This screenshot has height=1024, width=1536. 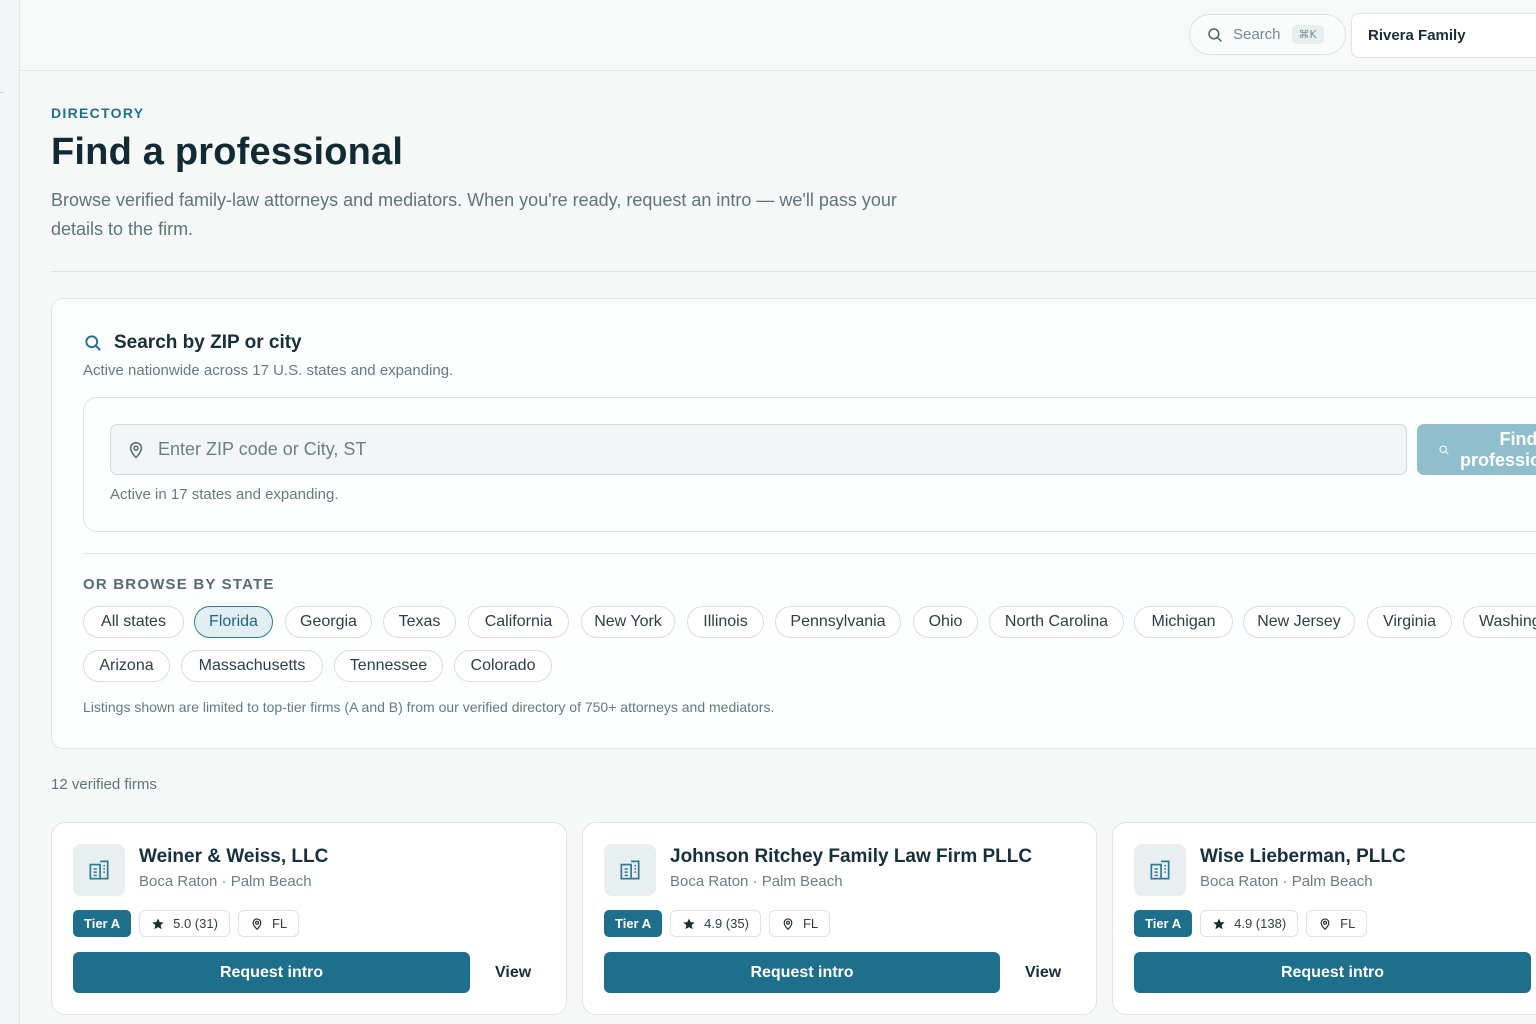 What do you see at coordinates (1257, 34) in the screenshot?
I see `global-search-label: Search` at bounding box center [1257, 34].